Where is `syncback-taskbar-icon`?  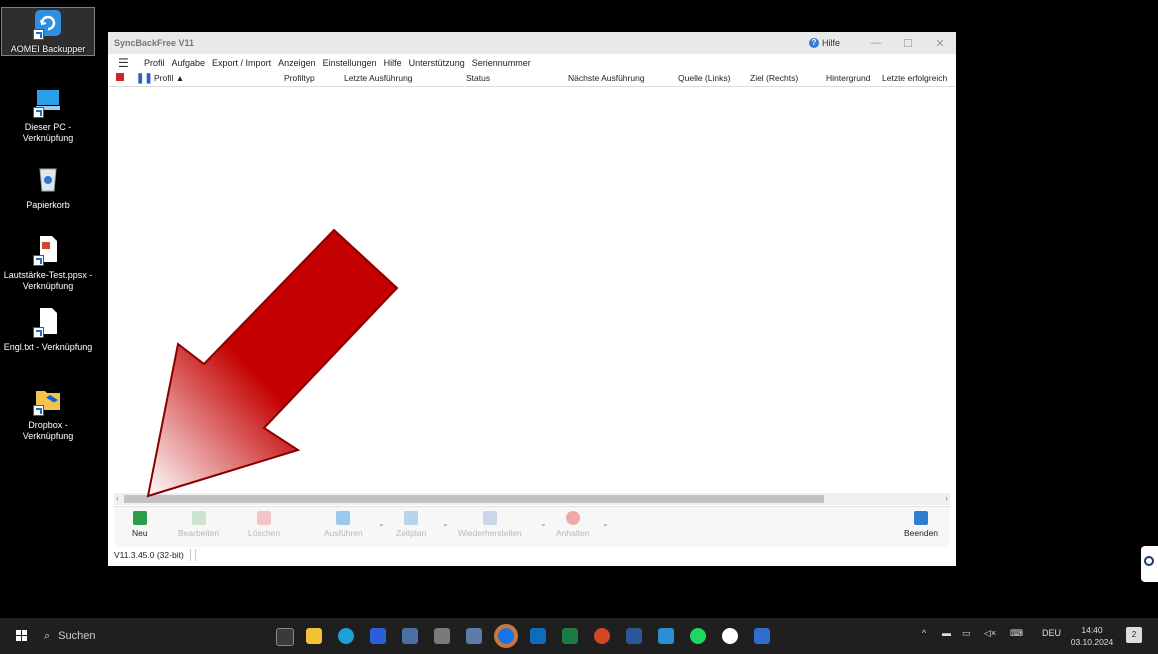
syncback-taskbar-icon is located at coordinates (762, 636).